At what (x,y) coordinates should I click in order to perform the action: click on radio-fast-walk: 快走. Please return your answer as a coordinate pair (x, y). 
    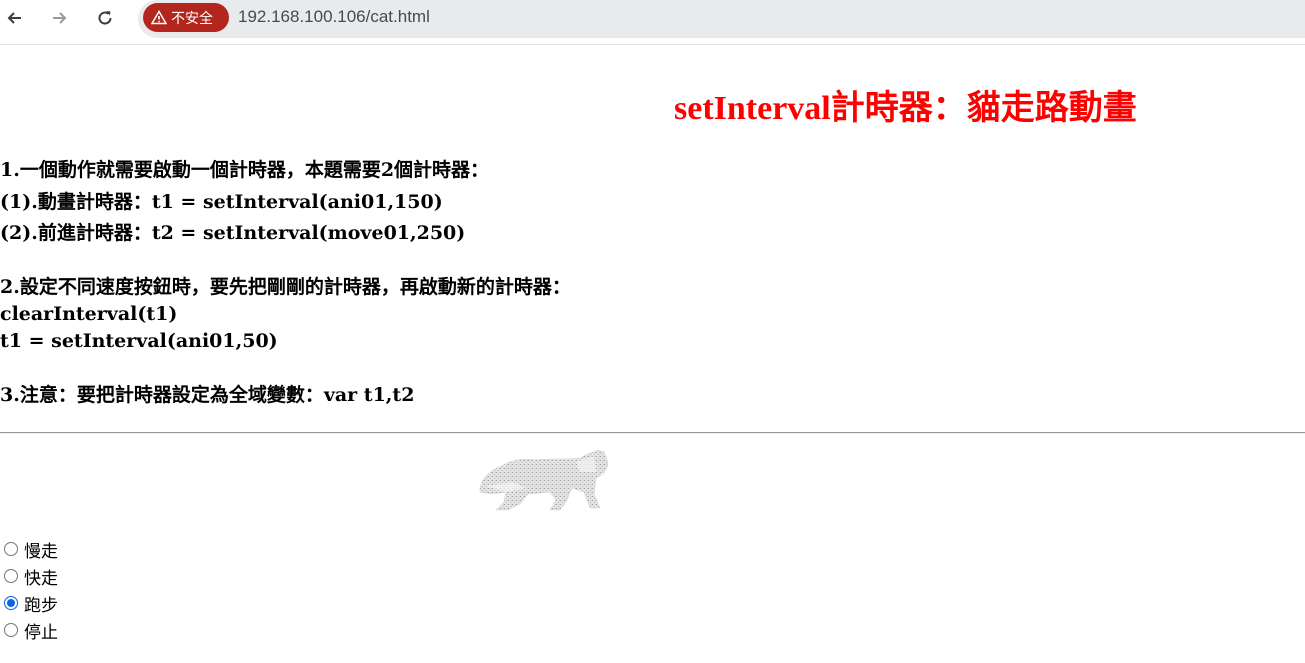
    Looking at the image, I should click on (31, 576).